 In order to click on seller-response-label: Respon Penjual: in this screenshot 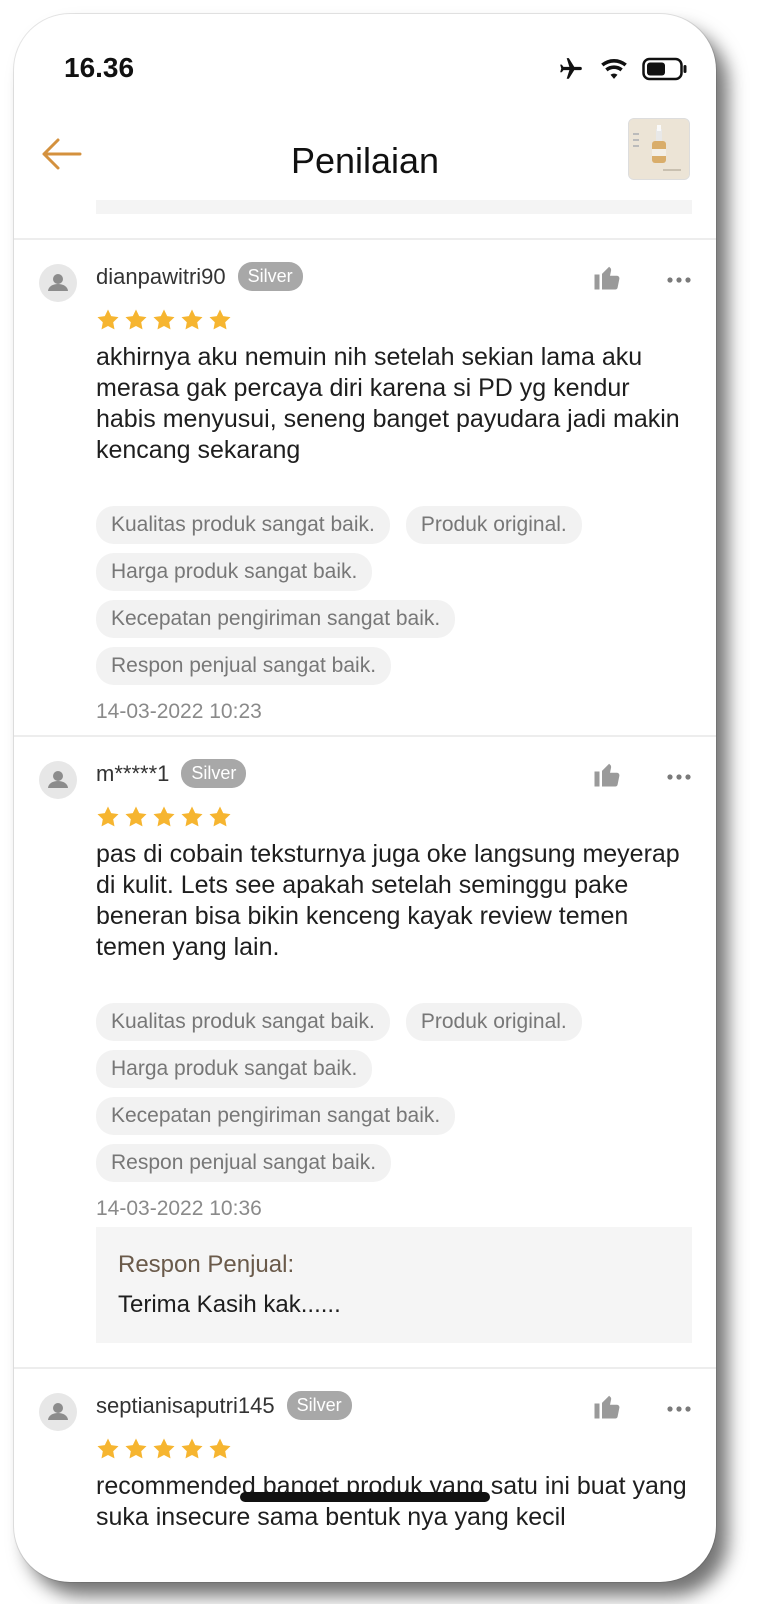, I will do `click(206, 1264)`.